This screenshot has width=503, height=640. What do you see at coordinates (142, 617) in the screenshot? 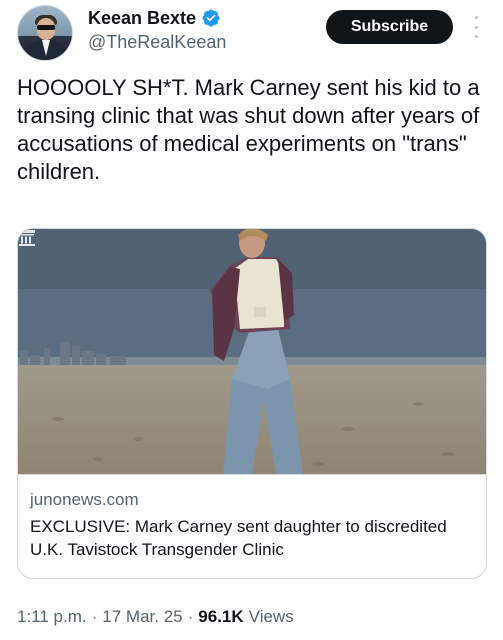
I see `tweet-date: 17 Mar. 25` at bounding box center [142, 617].